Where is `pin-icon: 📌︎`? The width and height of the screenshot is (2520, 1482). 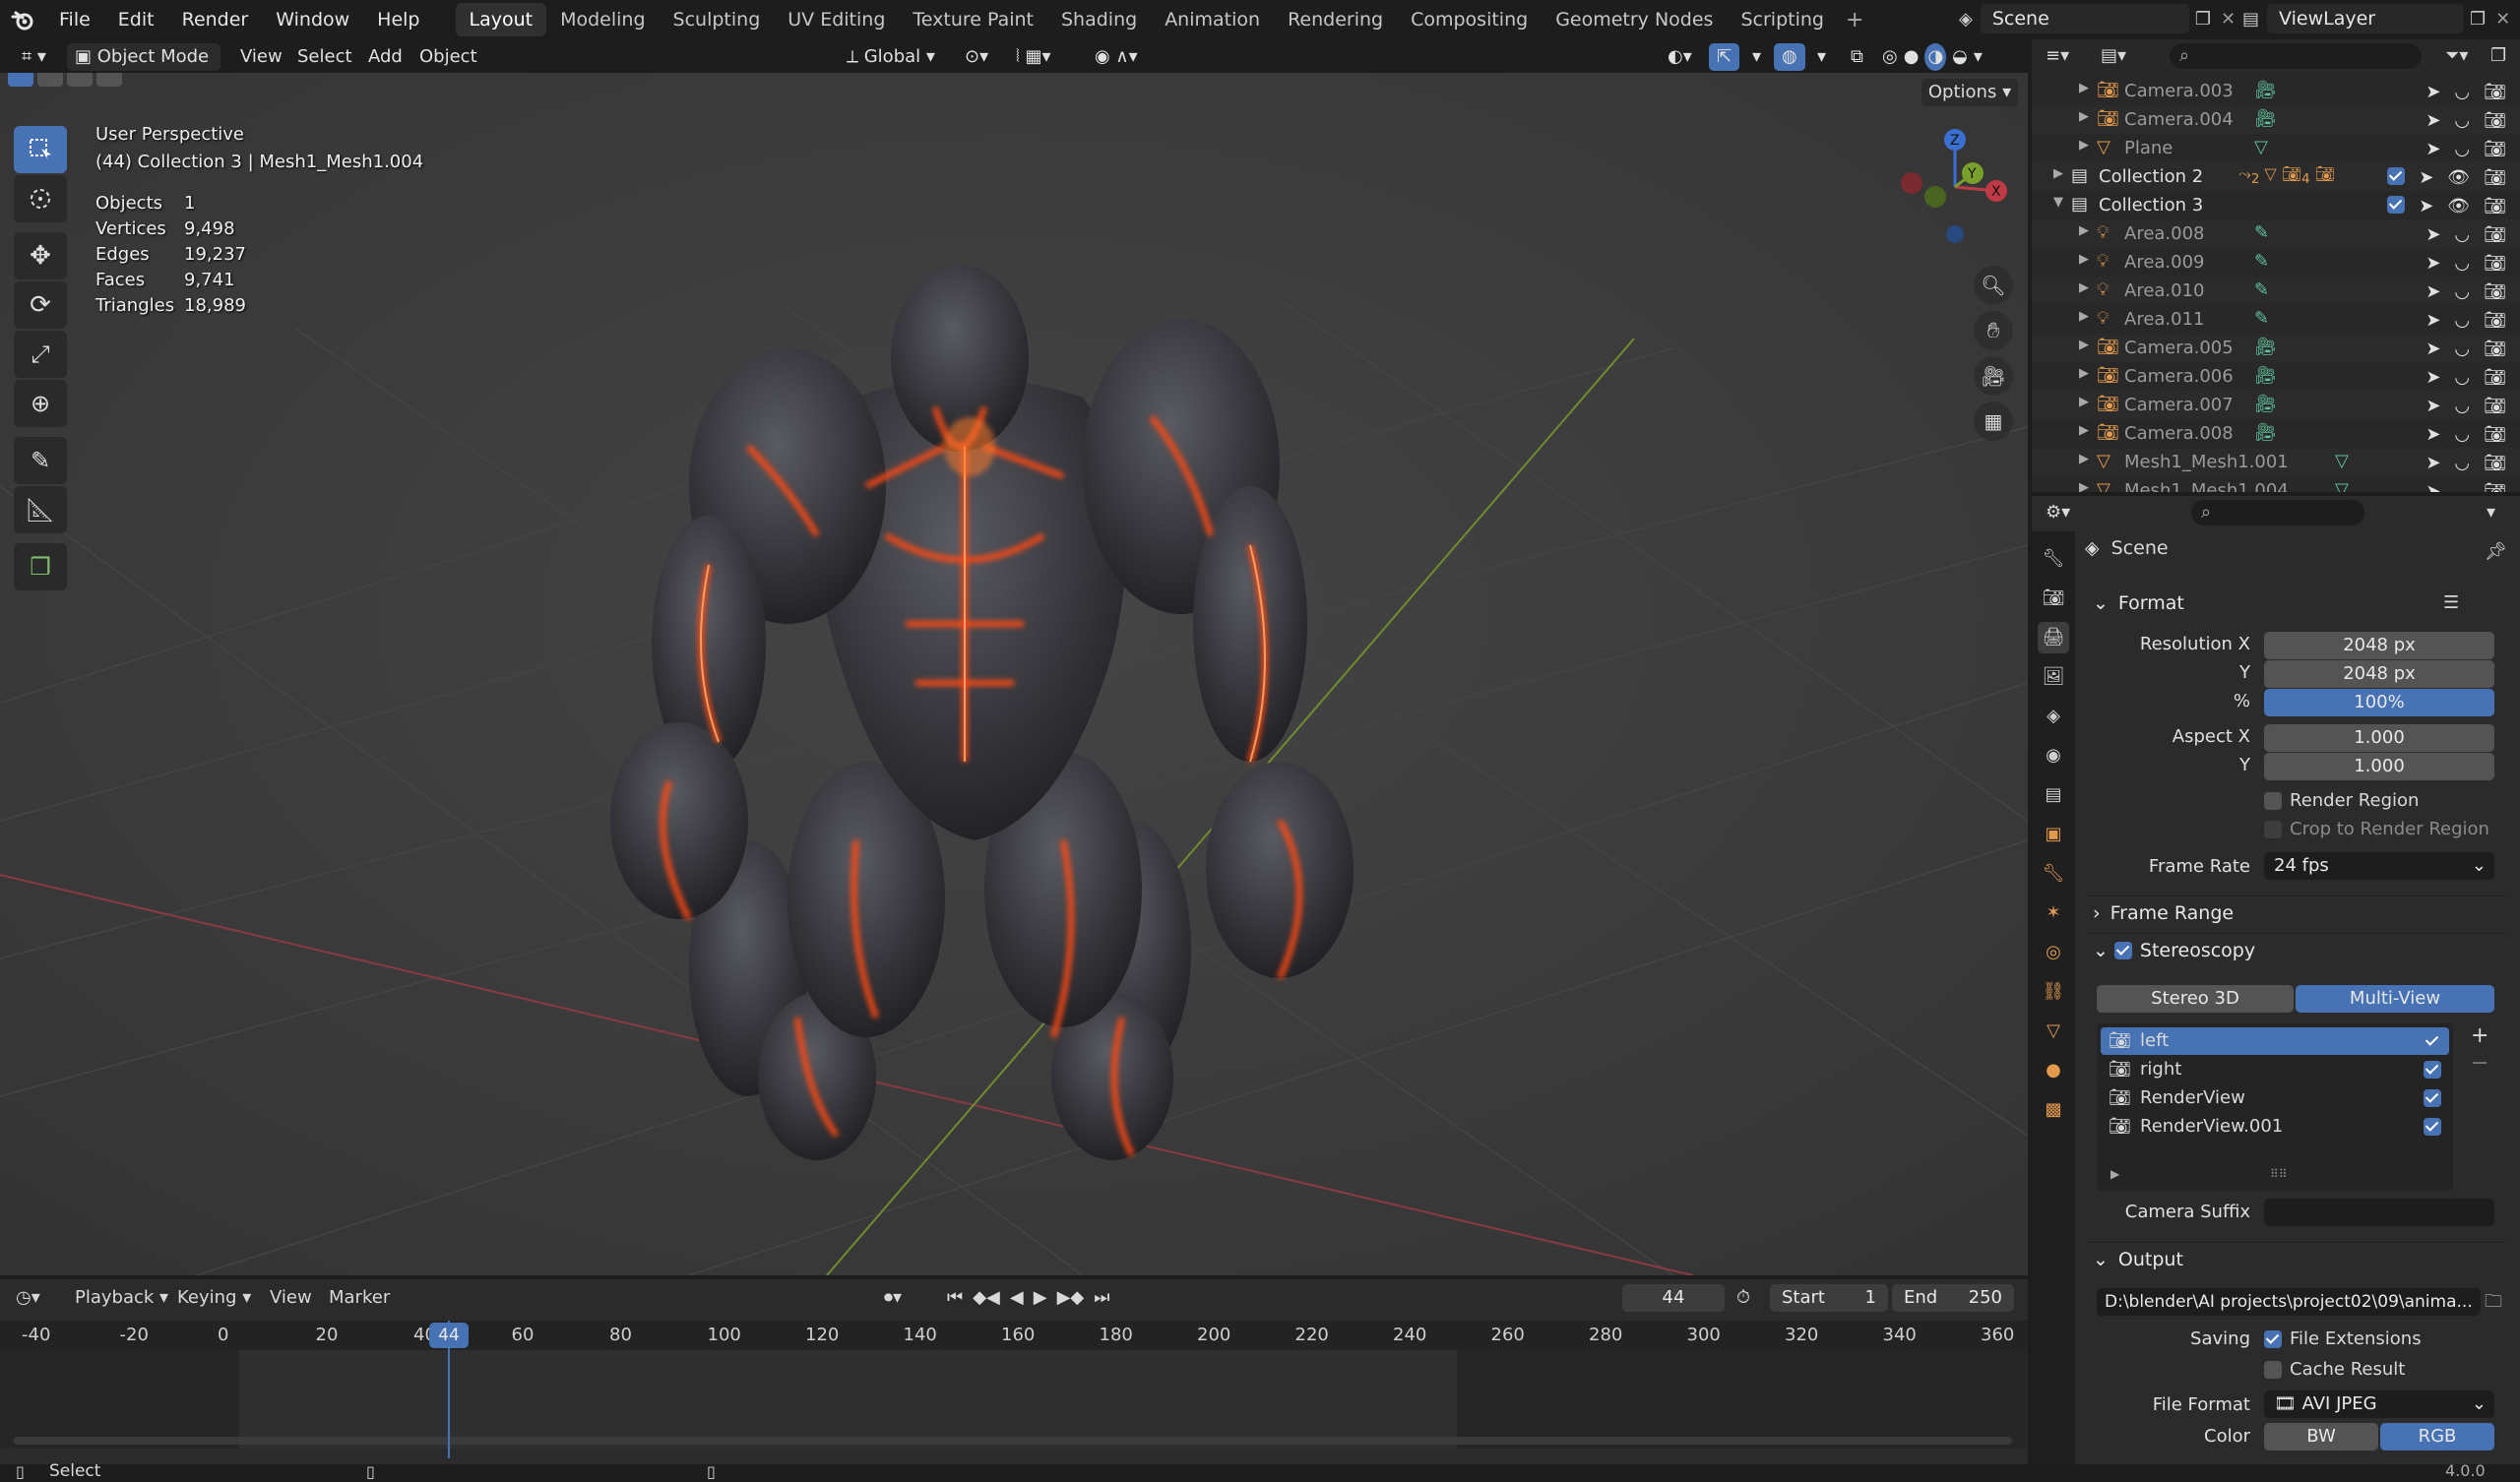
pin-icon: 📌︎ is located at coordinates (2496, 551).